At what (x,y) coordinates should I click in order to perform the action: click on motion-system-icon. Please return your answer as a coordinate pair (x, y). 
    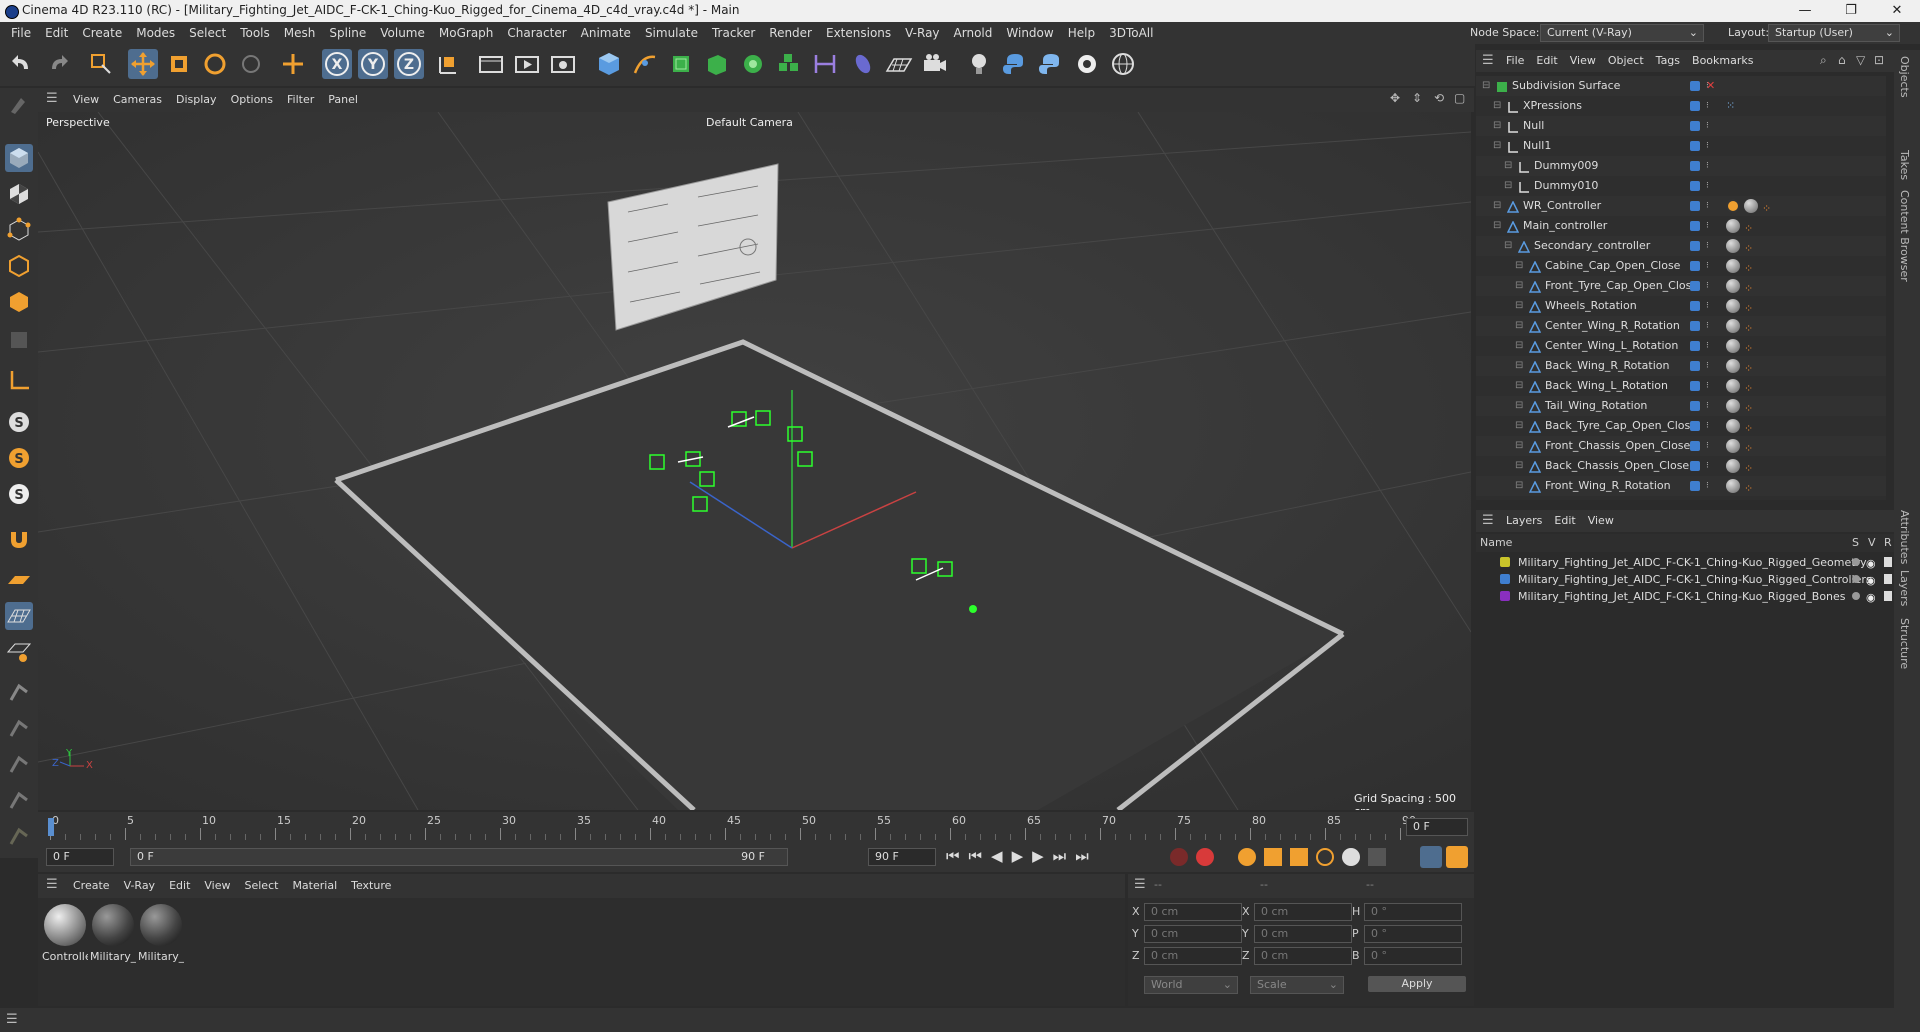
    Looking at the image, I should click on (1431, 857).